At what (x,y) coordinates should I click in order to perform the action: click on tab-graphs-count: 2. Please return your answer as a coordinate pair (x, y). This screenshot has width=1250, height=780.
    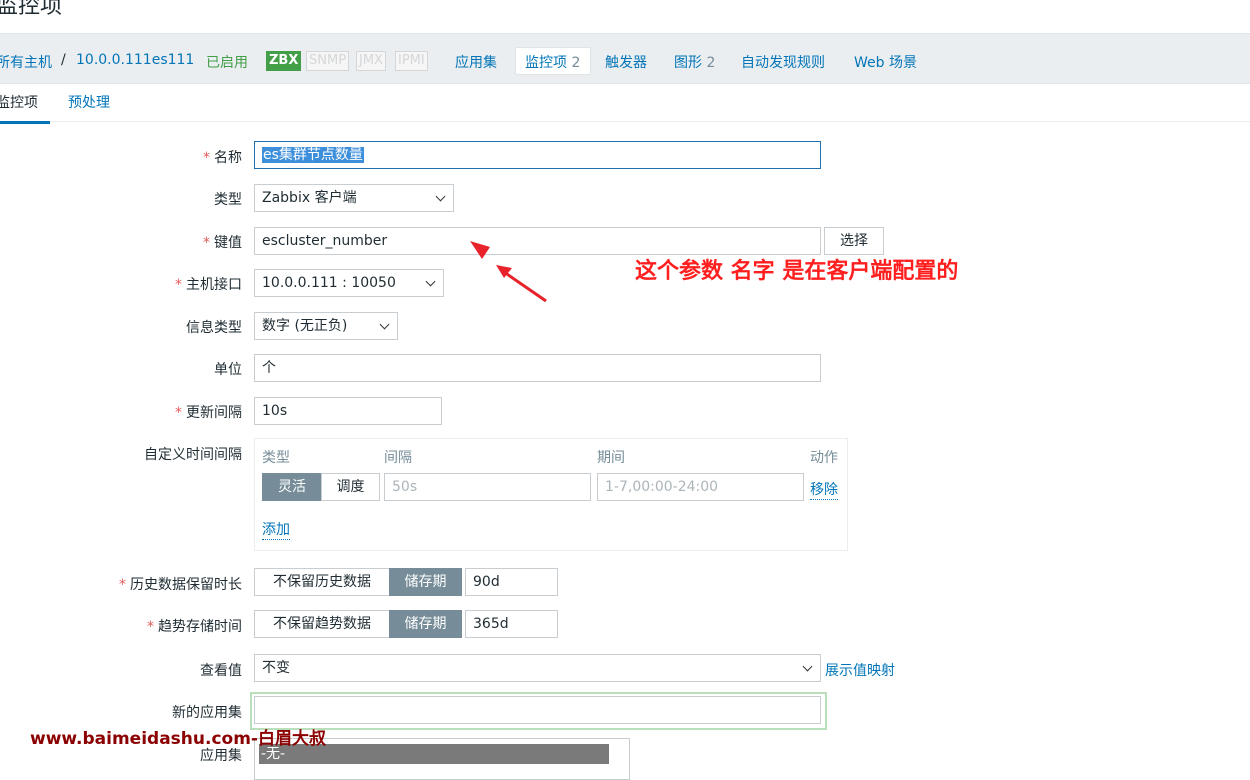
    Looking at the image, I should click on (711, 63).